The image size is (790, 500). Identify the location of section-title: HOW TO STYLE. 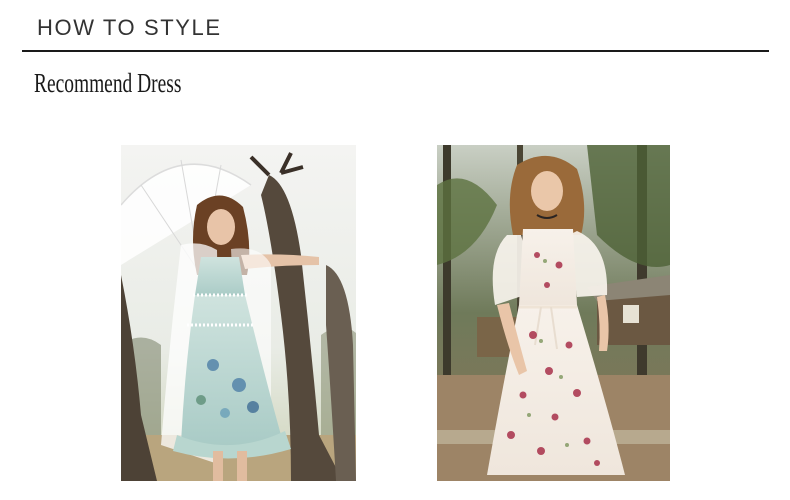
(129, 27).